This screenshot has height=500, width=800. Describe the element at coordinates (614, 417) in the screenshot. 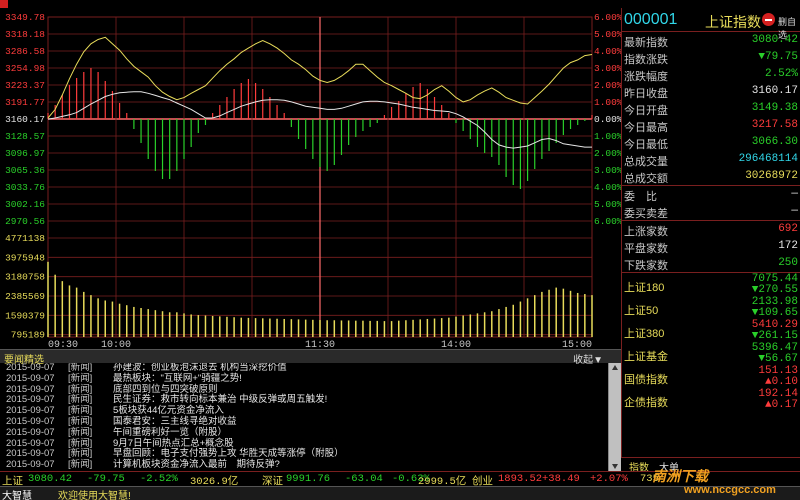

I see `news-scrollbar` at that location.